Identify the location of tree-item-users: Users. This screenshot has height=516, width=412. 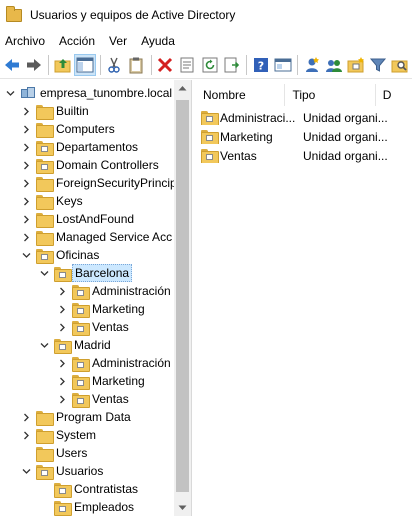
(54, 453).